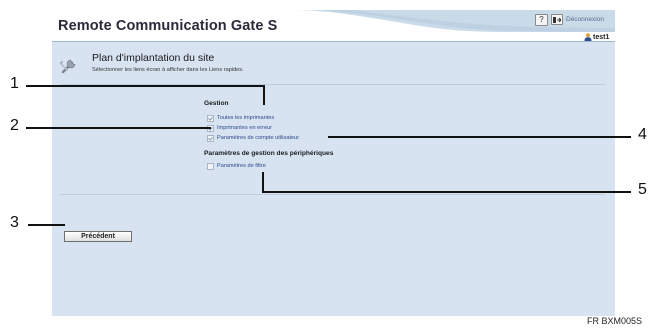 The width and height of the screenshot is (652, 328). I want to click on callout-number-3: 3, so click(14, 222).